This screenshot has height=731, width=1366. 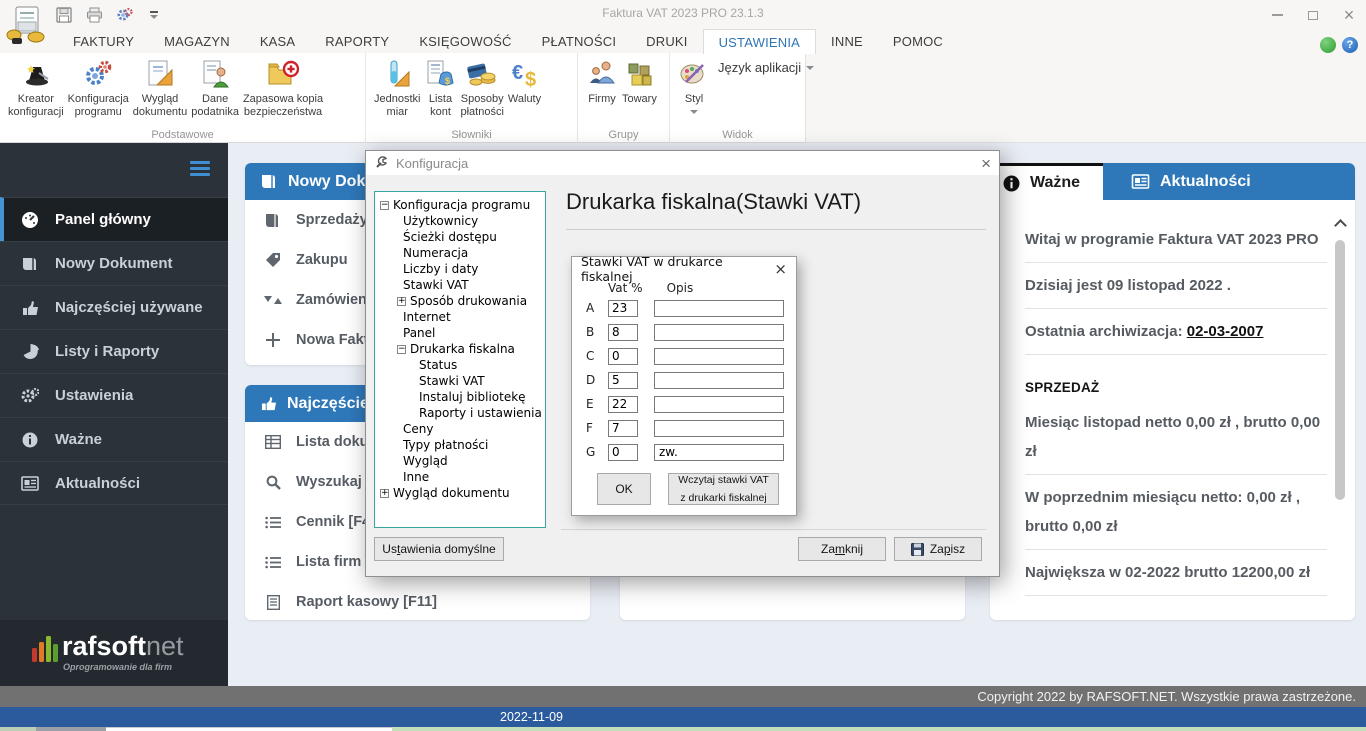 I want to click on desc-input-c, so click(x=719, y=356).